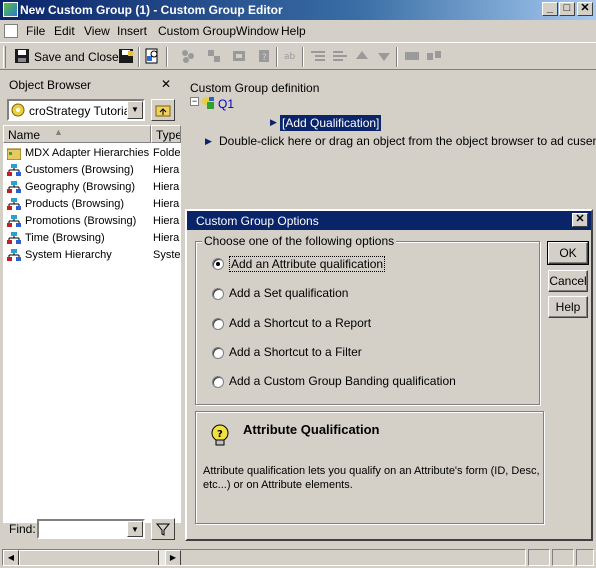 This screenshot has height=568, width=596. I want to click on info-text-line2: etc...) or on Attribute elements., so click(278, 485).